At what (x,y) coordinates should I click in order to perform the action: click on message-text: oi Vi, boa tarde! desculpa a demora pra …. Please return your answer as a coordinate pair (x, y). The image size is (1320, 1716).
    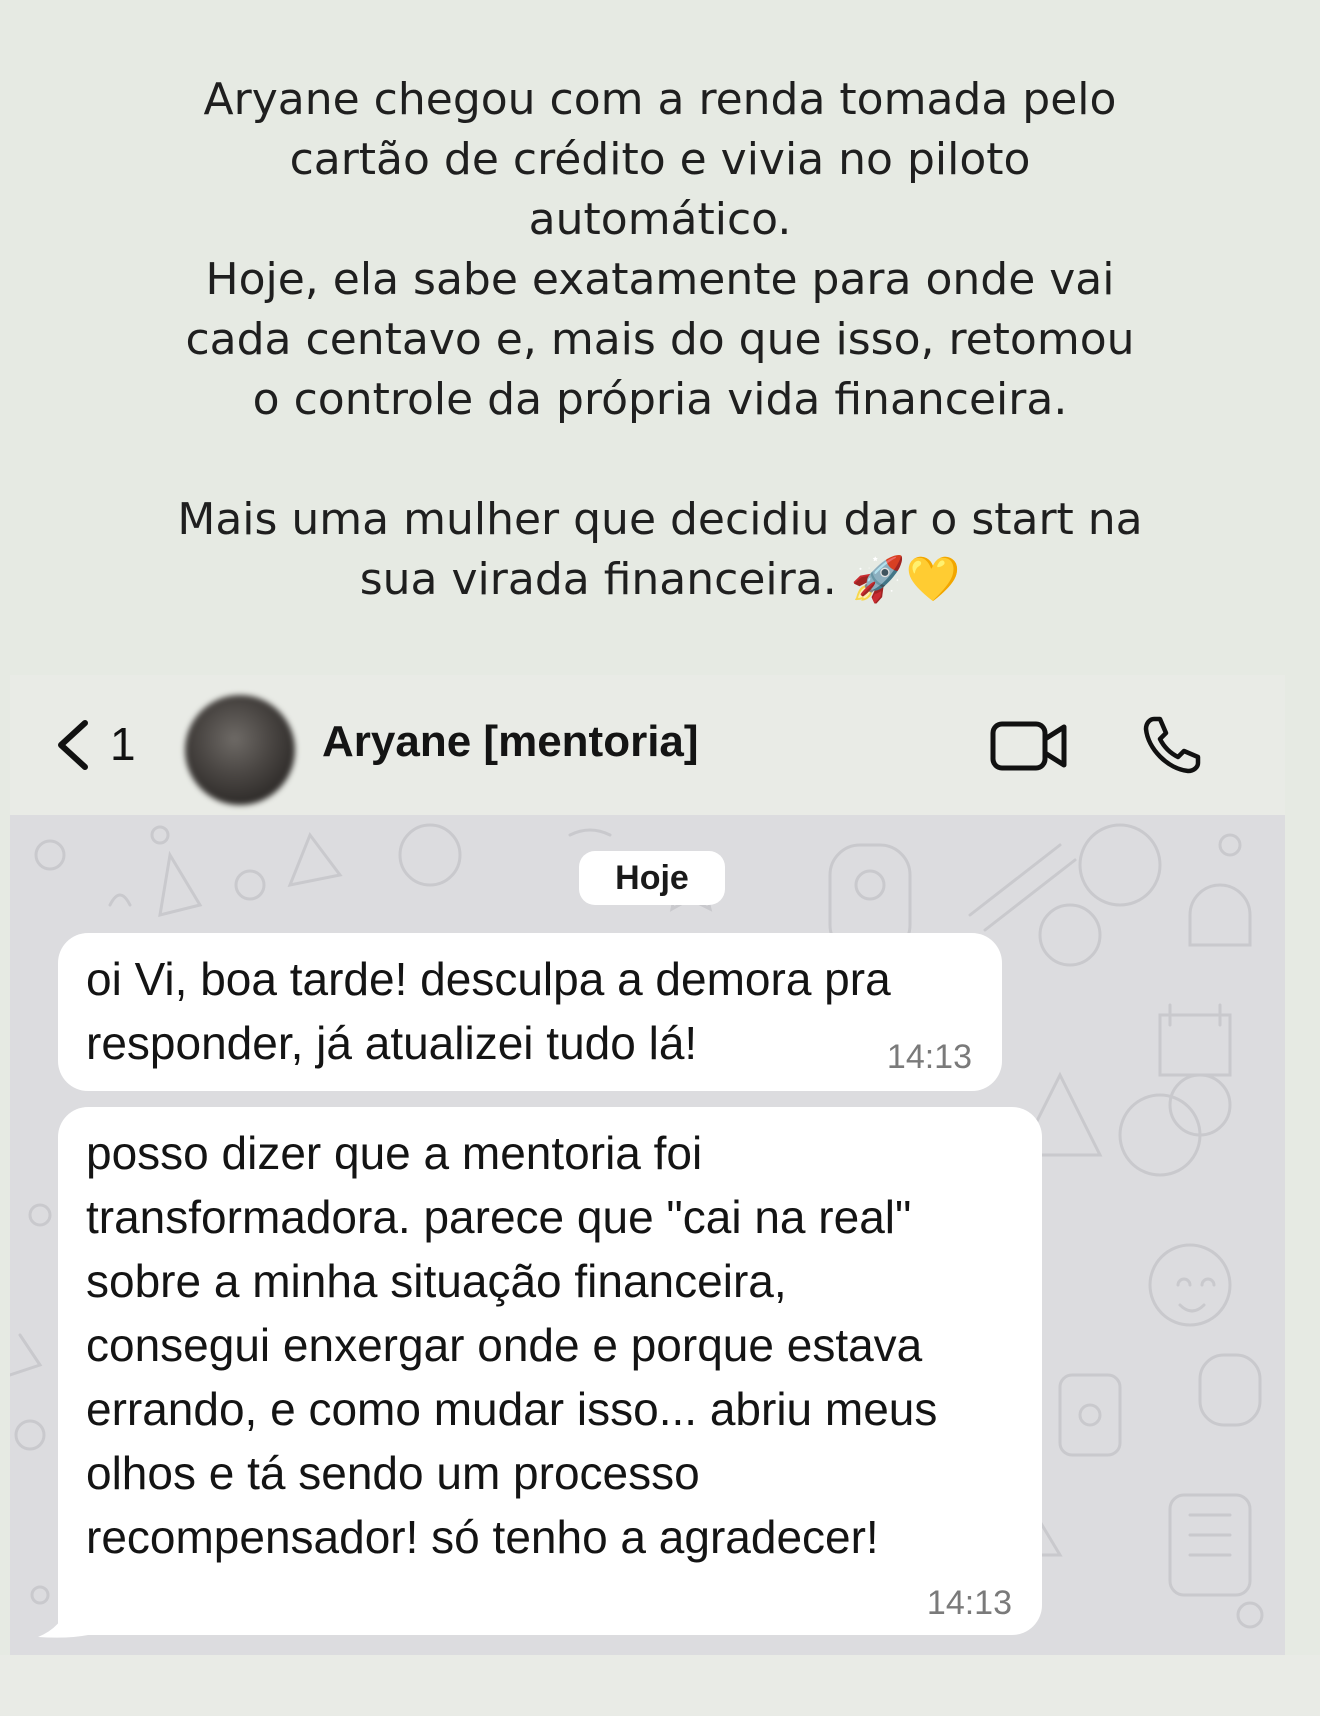
    Looking at the image, I should click on (488, 1011).